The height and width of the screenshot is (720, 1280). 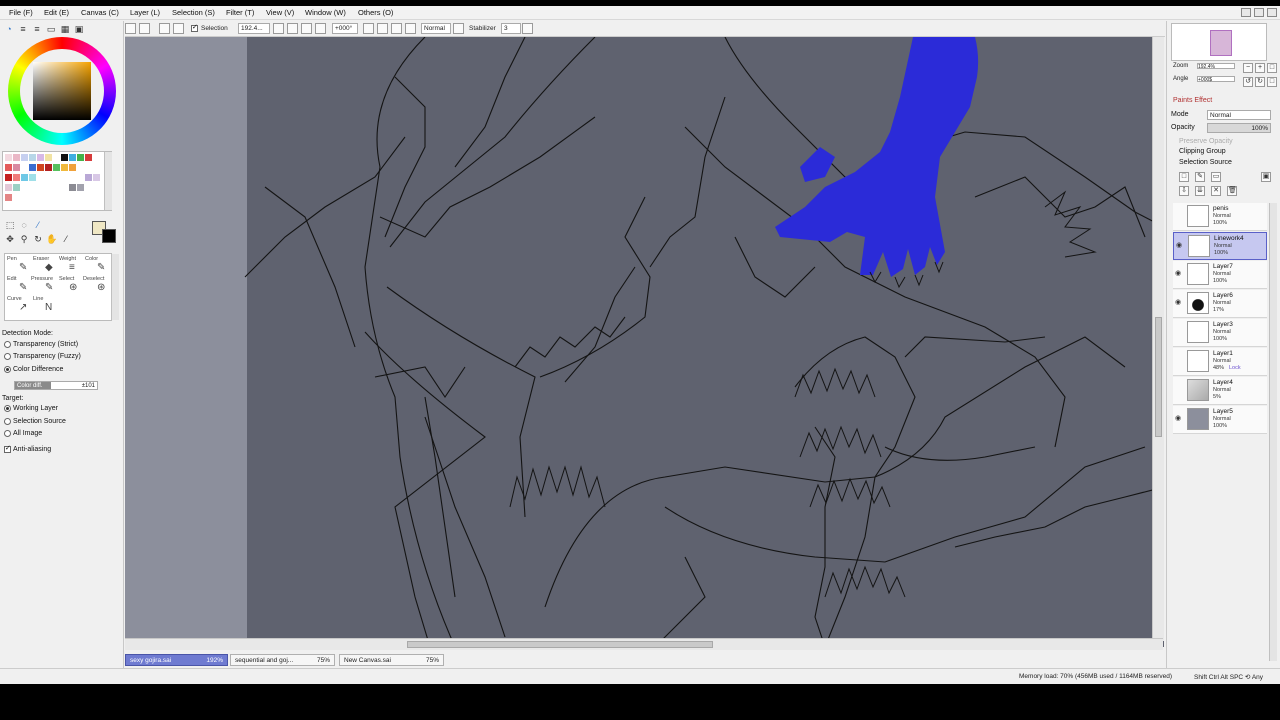 I want to click on swatches-mode-icon: ▦, so click(x=65, y=29).